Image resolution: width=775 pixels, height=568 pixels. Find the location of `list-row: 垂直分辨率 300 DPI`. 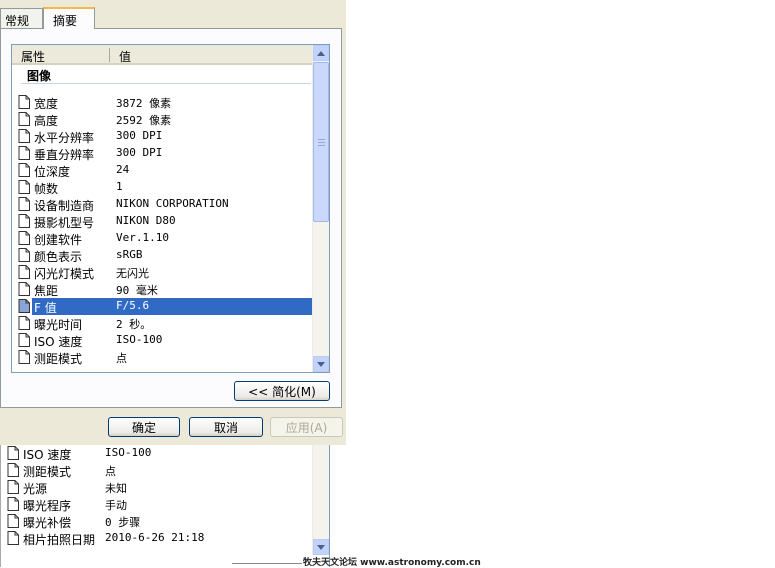

list-row: 垂直分辨率 300 DPI is located at coordinates (162, 153).